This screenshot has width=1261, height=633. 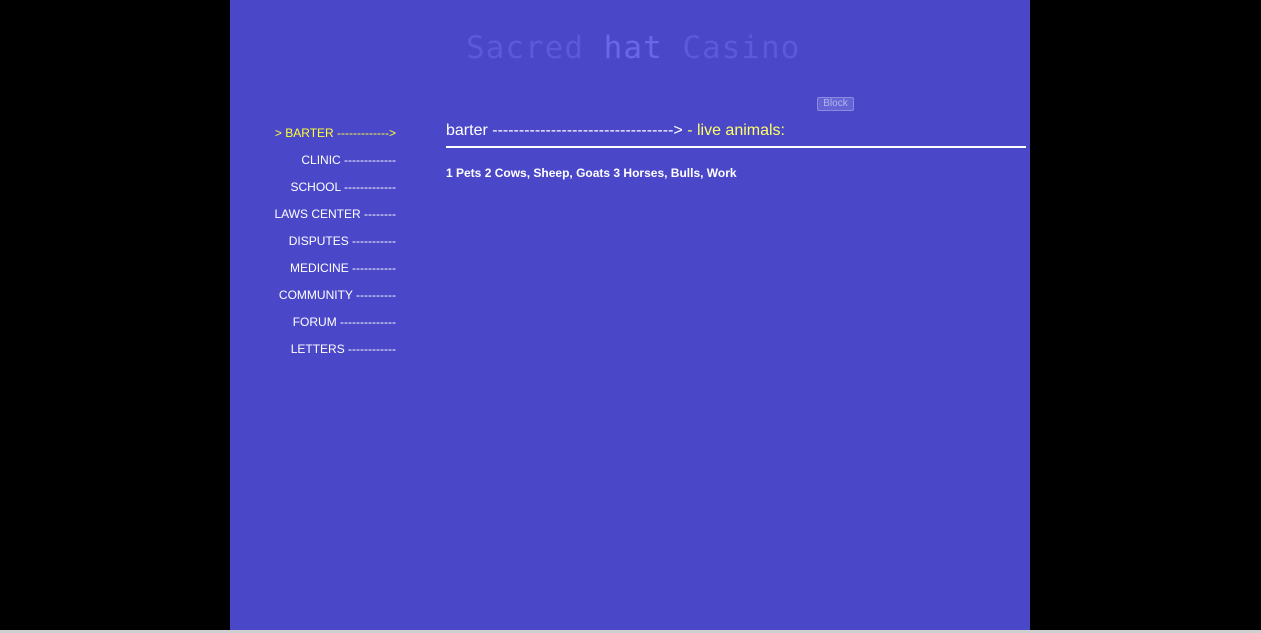 What do you see at coordinates (313, 272) in the screenshot?
I see `sidebar-item-medicine: MEDICINE -----------` at bounding box center [313, 272].